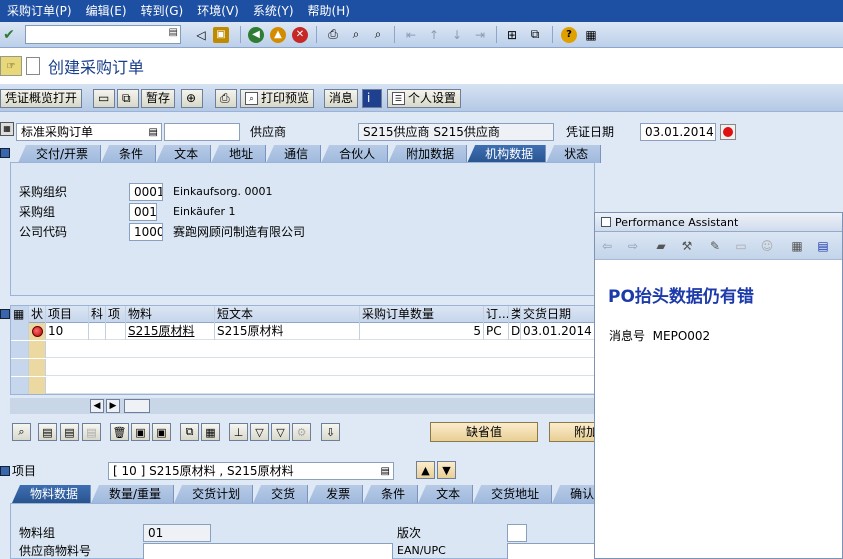 This screenshot has height=559, width=843. Describe the element at coordinates (89, 132) in the screenshot. I see `doc-type-field: 标准采购订单 ▤` at that location.